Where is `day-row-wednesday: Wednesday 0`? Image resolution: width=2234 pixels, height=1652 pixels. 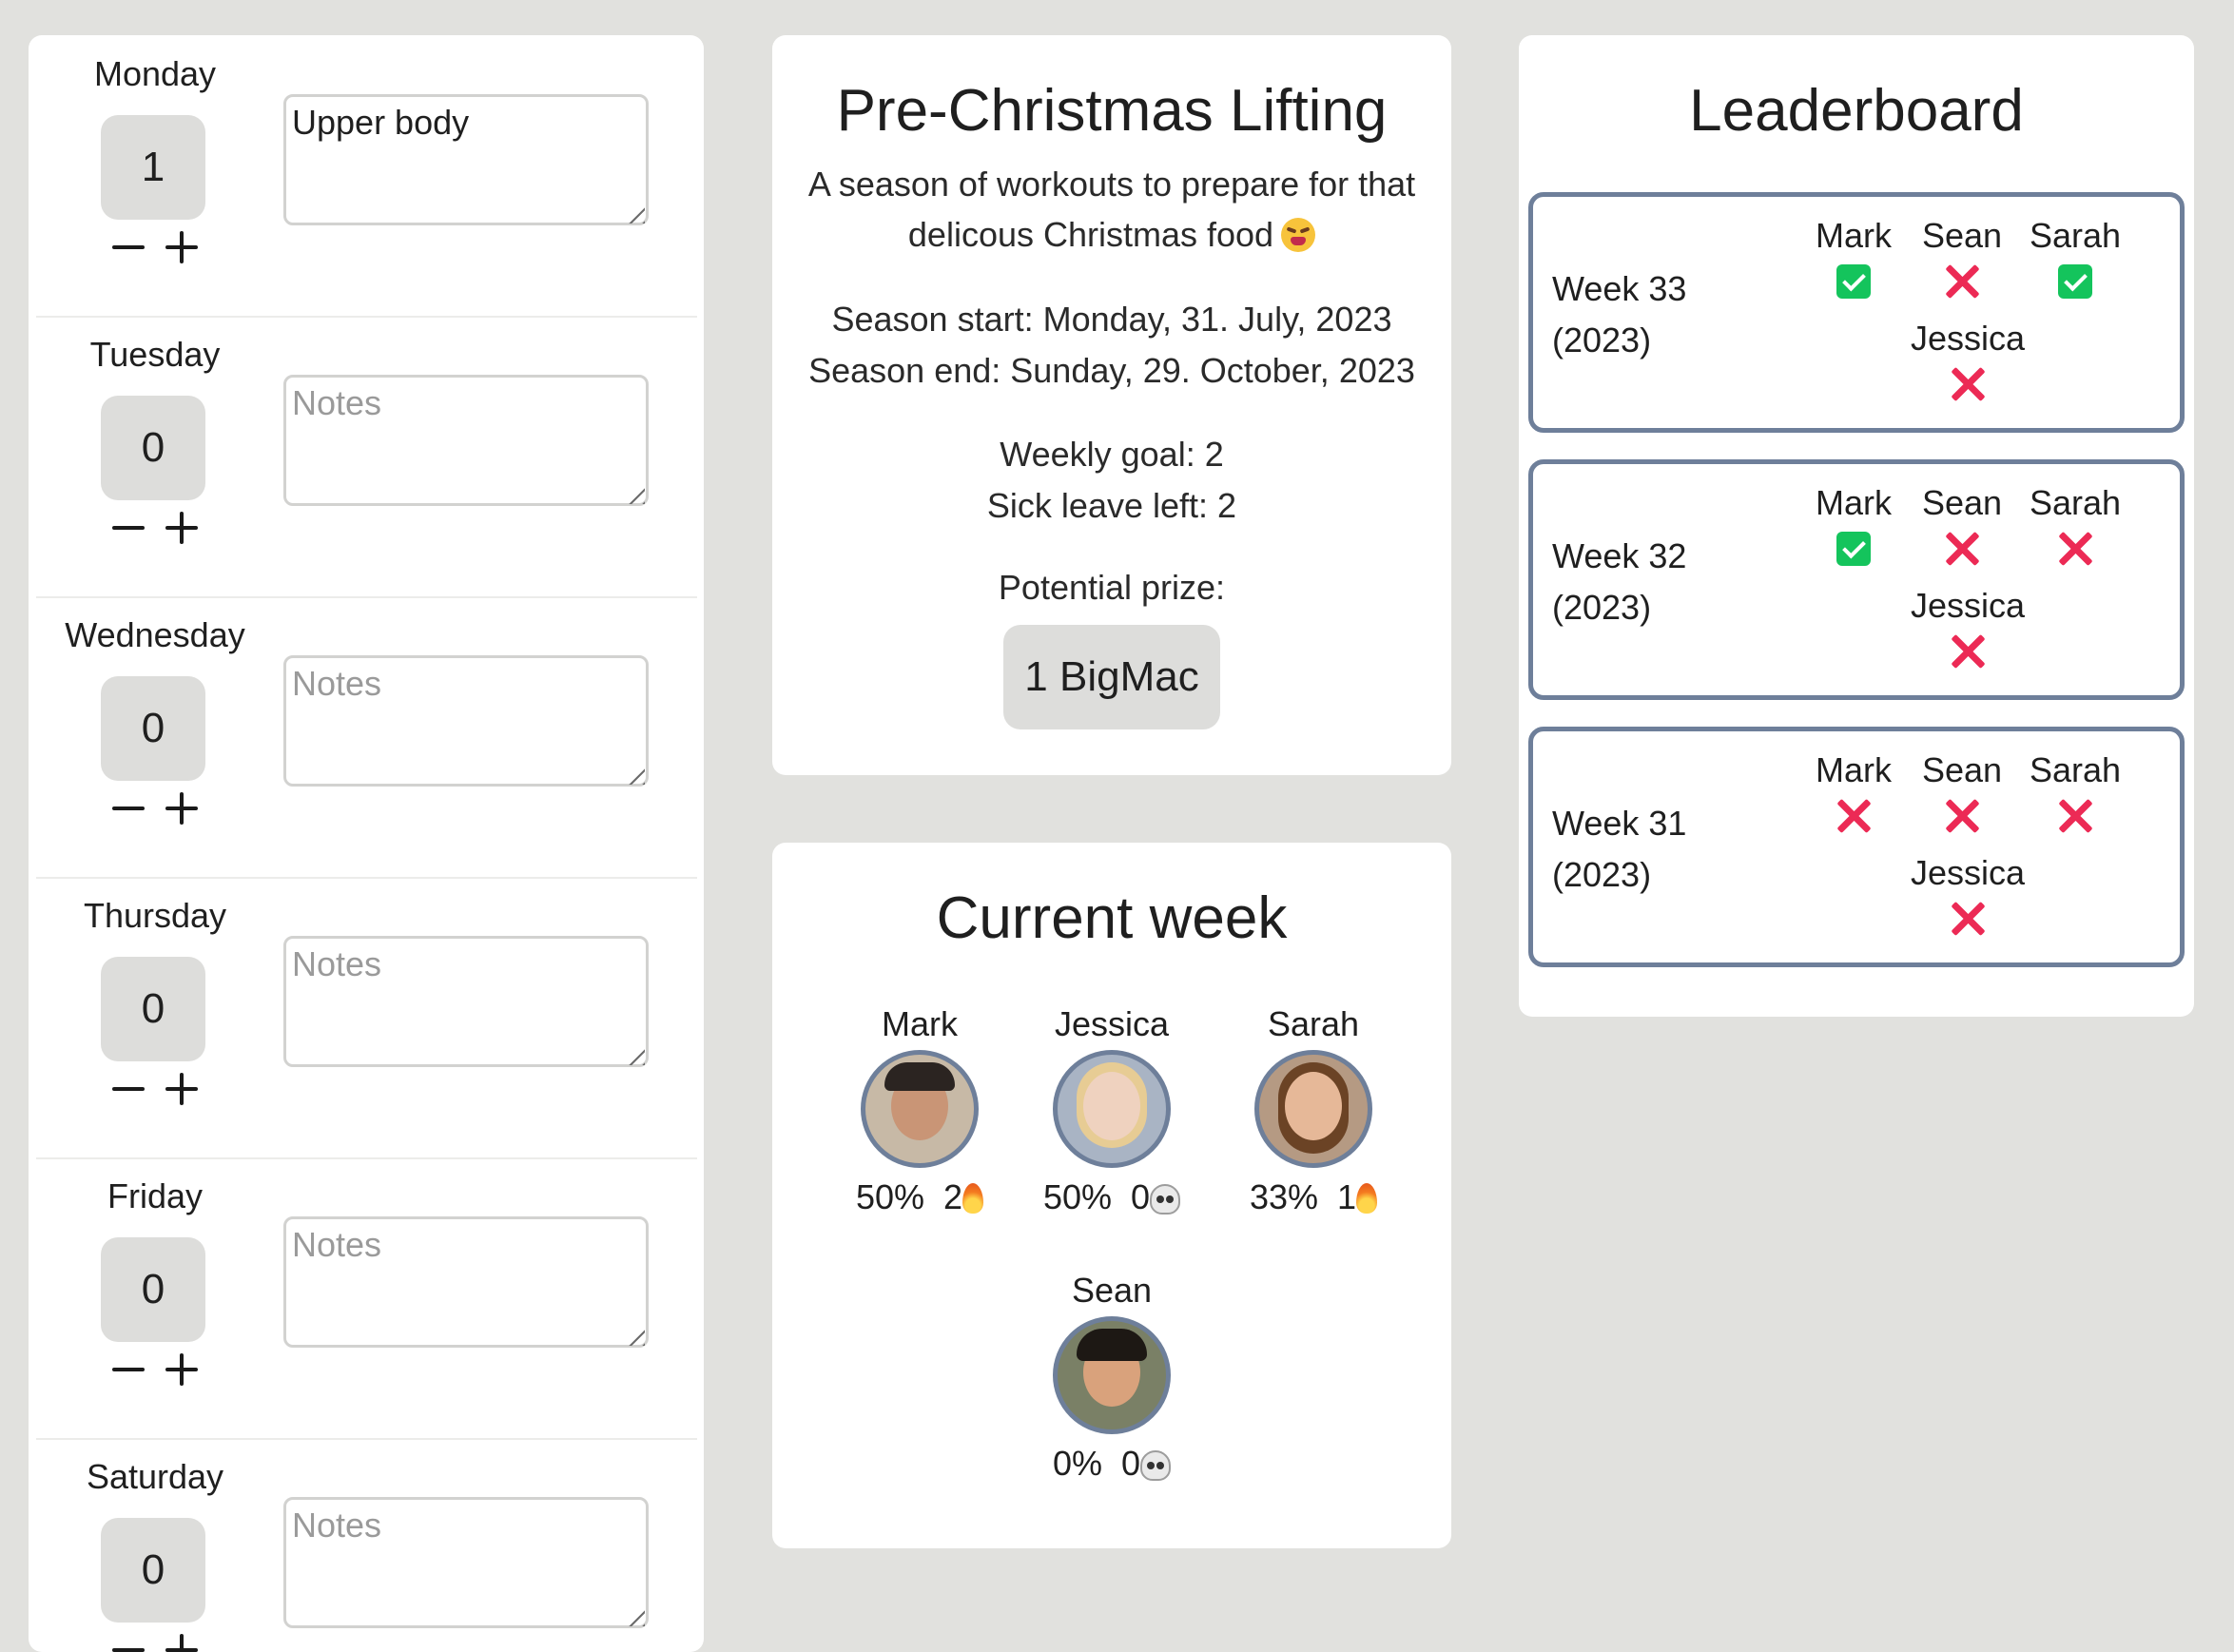
day-row-wednesday: Wednesday 0 is located at coordinates (366, 737).